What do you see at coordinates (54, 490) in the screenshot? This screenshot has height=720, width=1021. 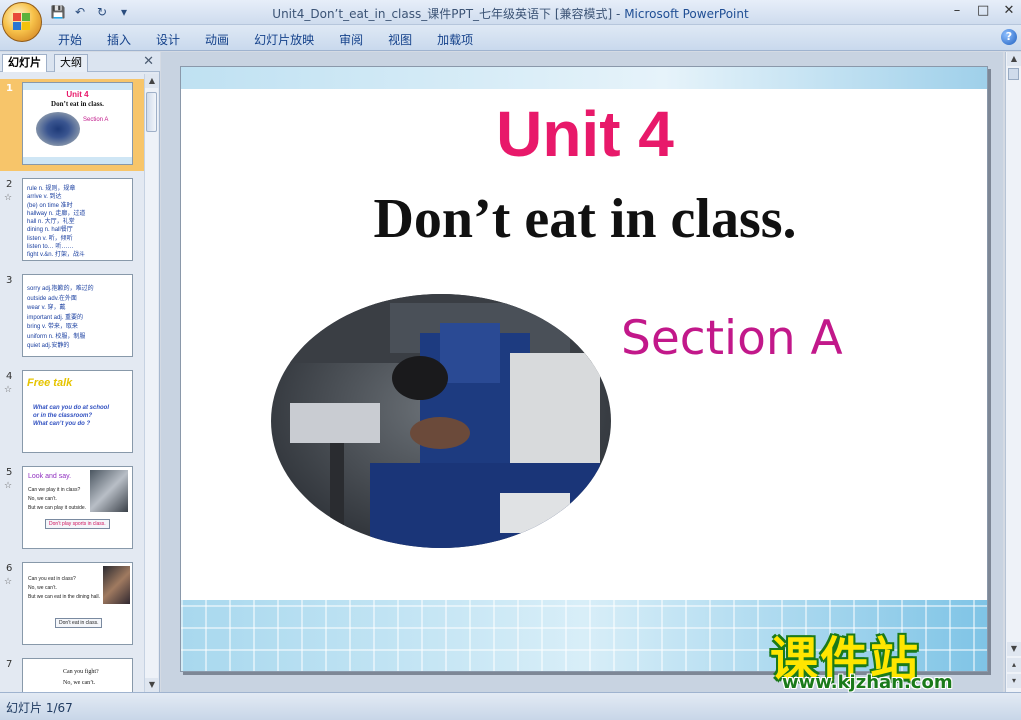 I see `thumb-line: Can we play it in class?` at bounding box center [54, 490].